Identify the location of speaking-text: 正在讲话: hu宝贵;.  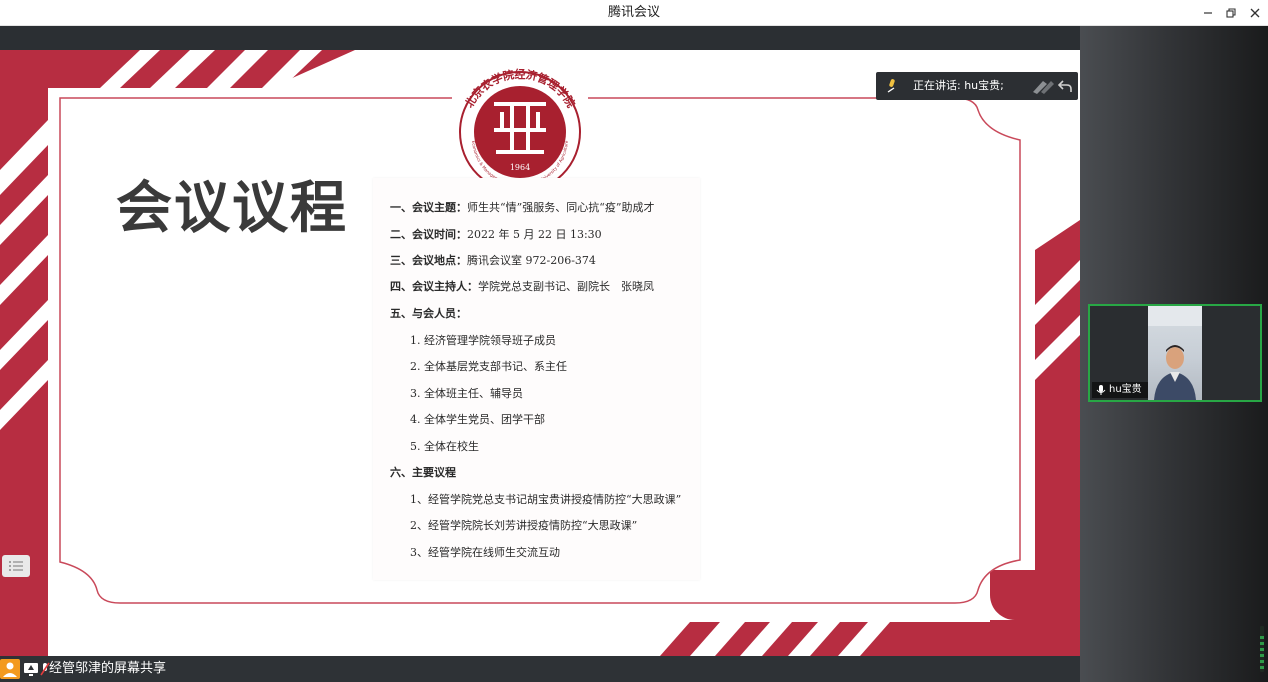
(958, 85).